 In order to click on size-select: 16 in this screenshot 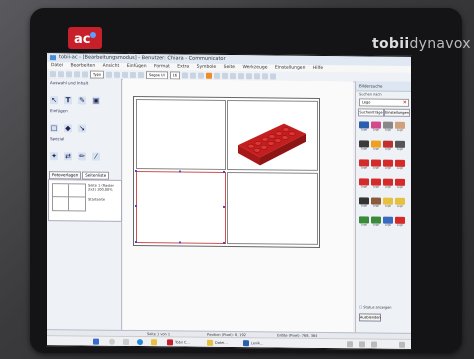, I will do `click(175, 74)`.